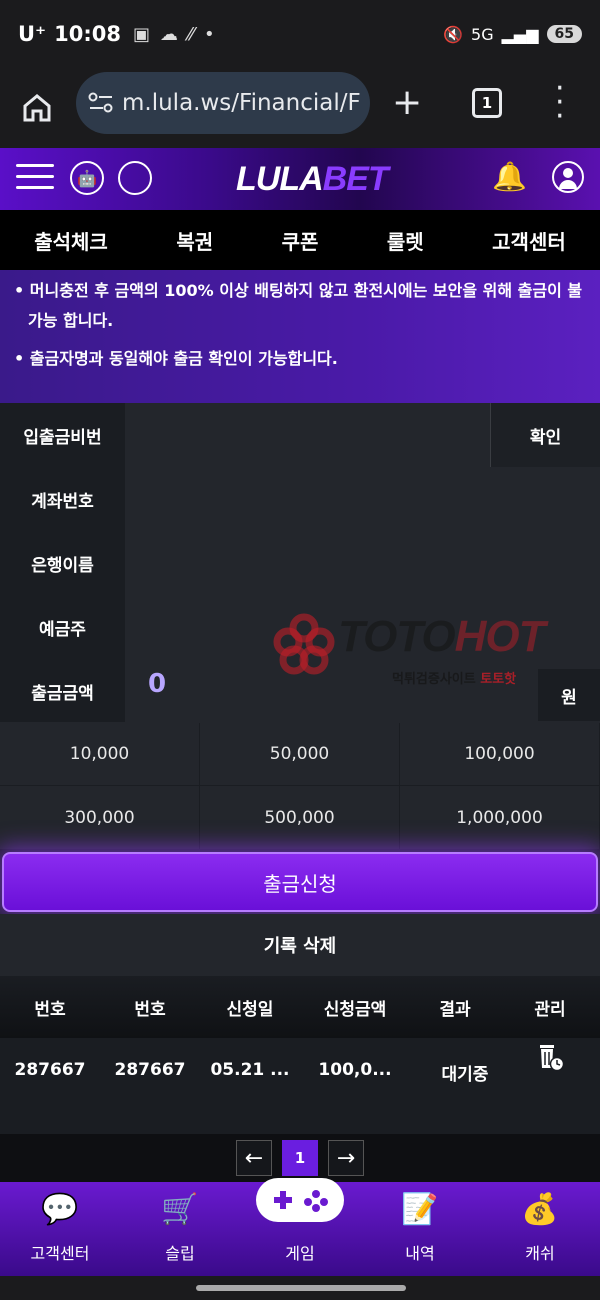 The height and width of the screenshot is (1300, 600). What do you see at coordinates (346, 1158) in the screenshot?
I see `next-page-icon: →` at bounding box center [346, 1158].